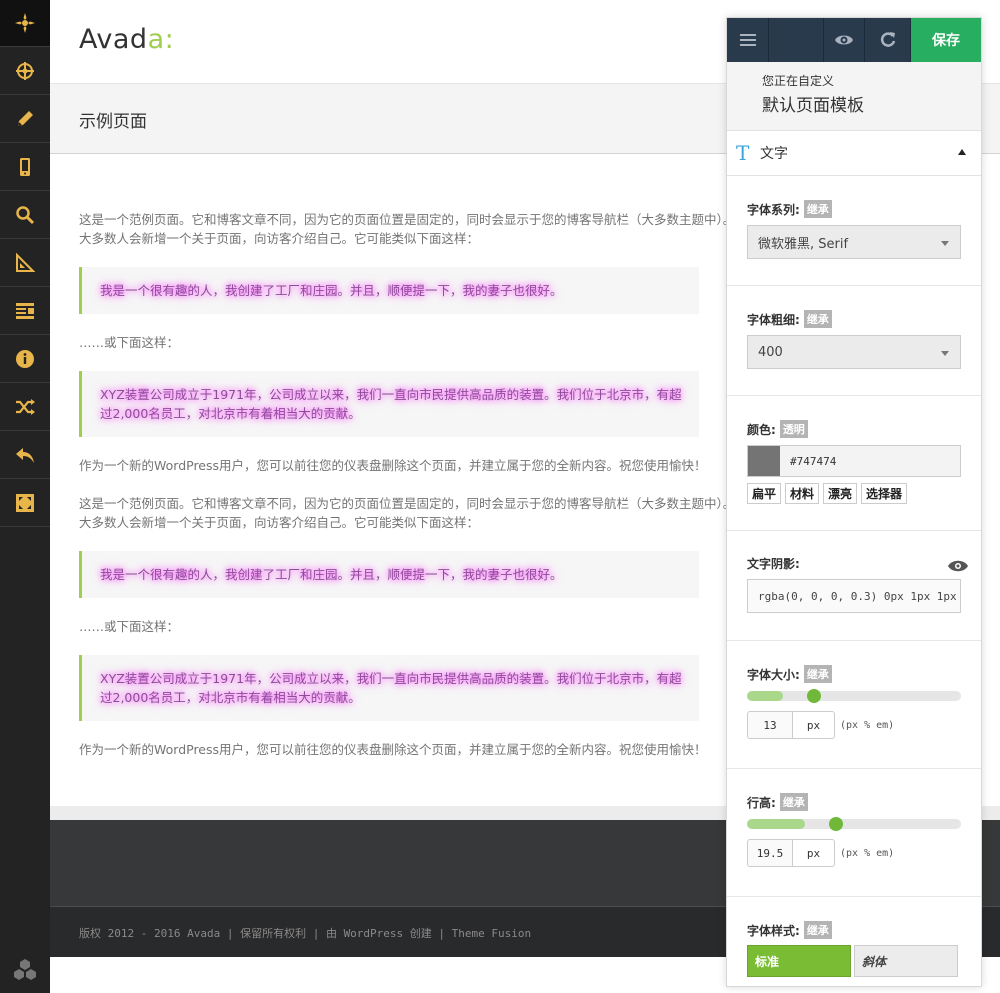  I want to click on color-picker: #747474, so click(854, 461).